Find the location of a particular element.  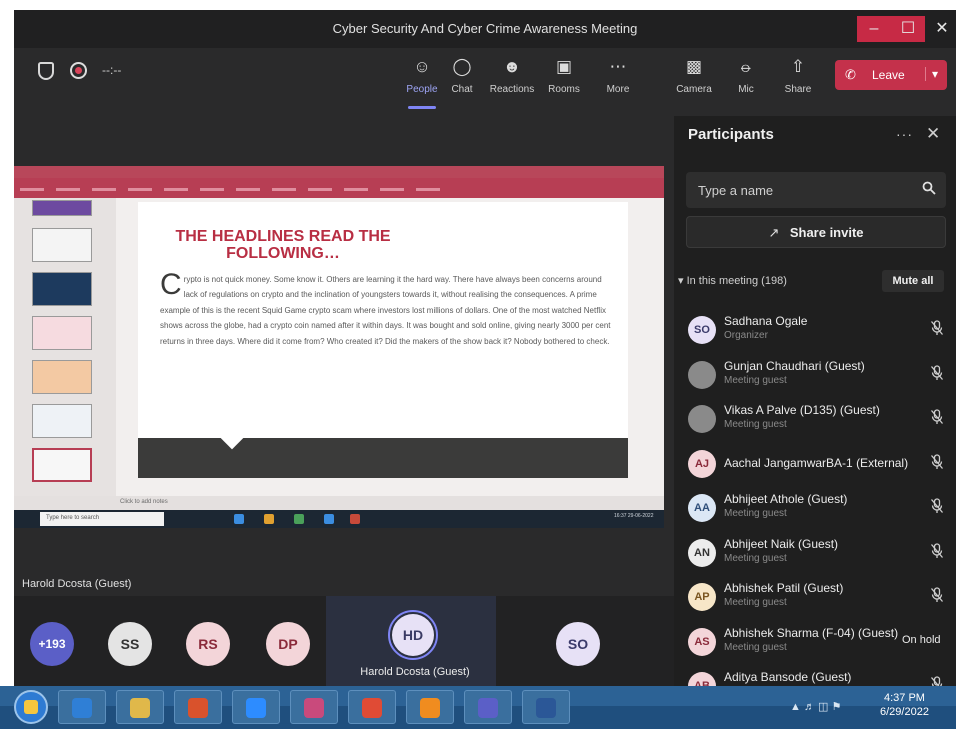

reactions-label: Reactions is located at coordinates (512, 89).